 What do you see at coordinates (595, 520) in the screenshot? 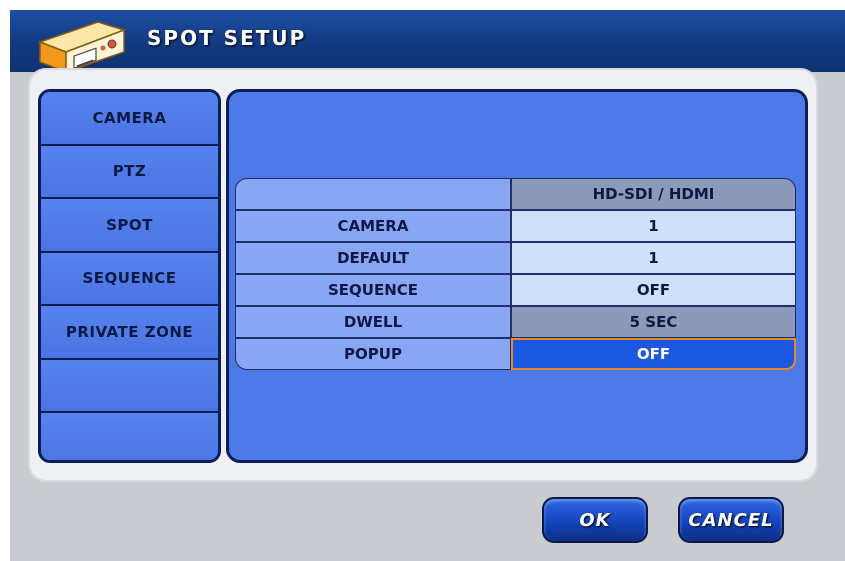
I see `ok-button: OK` at bounding box center [595, 520].